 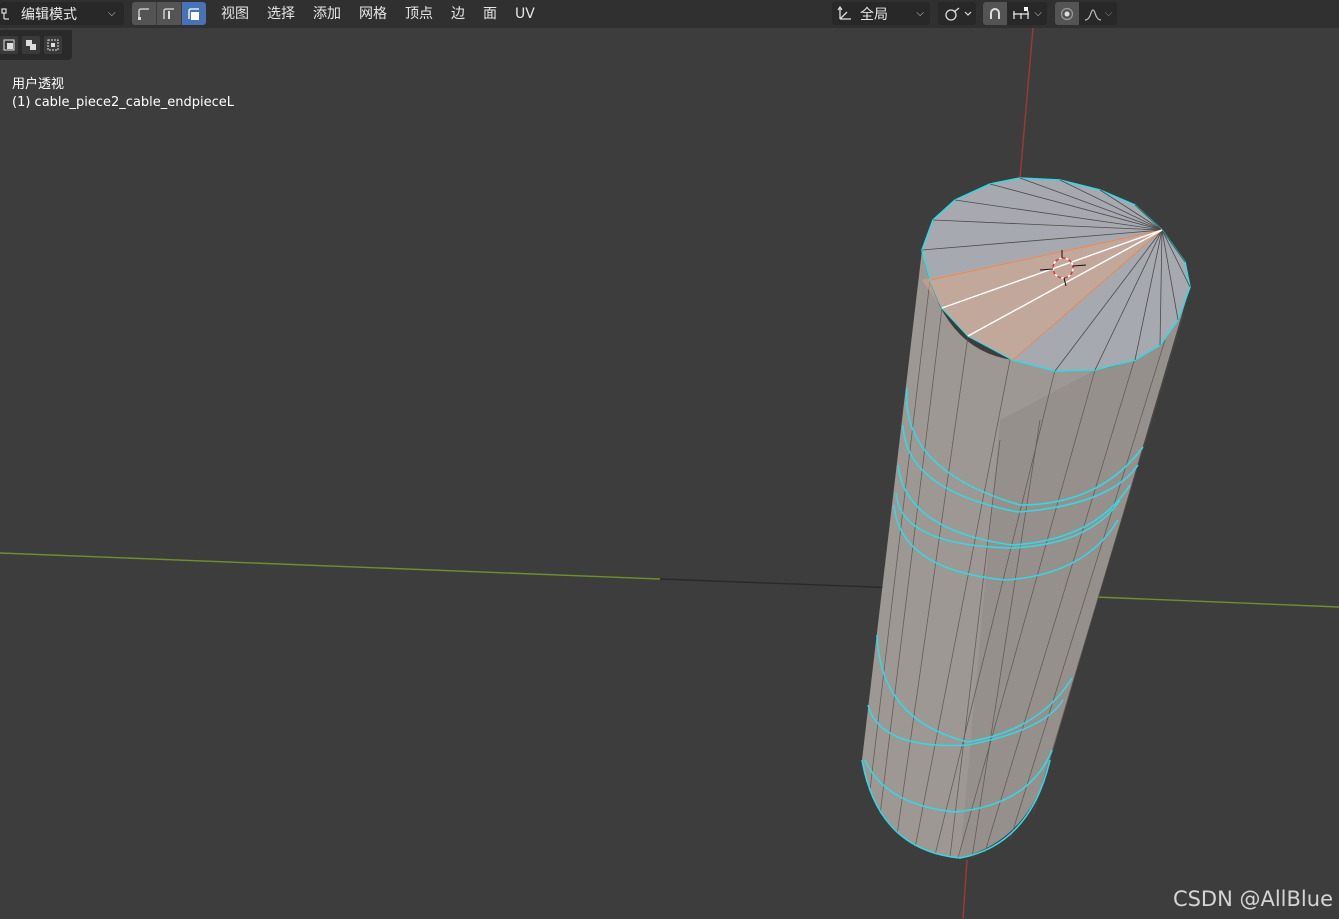 What do you see at coordinates (1021, 12) in the screenshot?
I see `snap-increment-icon` at bounding box center [1021, 12].